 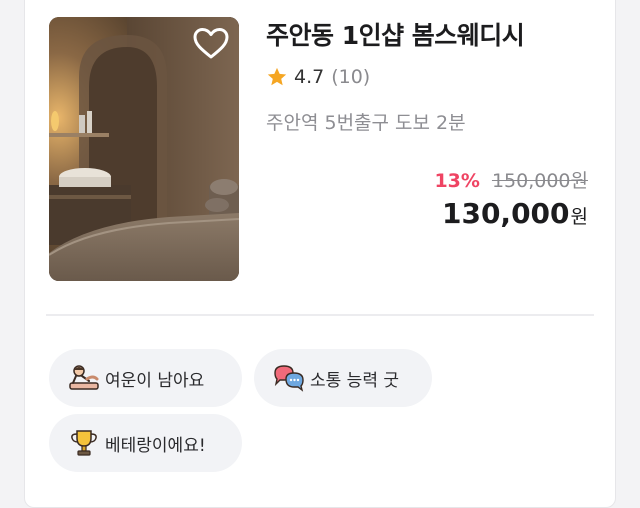 I want to click on currency-unit: 원, so click(x=579, y=217).